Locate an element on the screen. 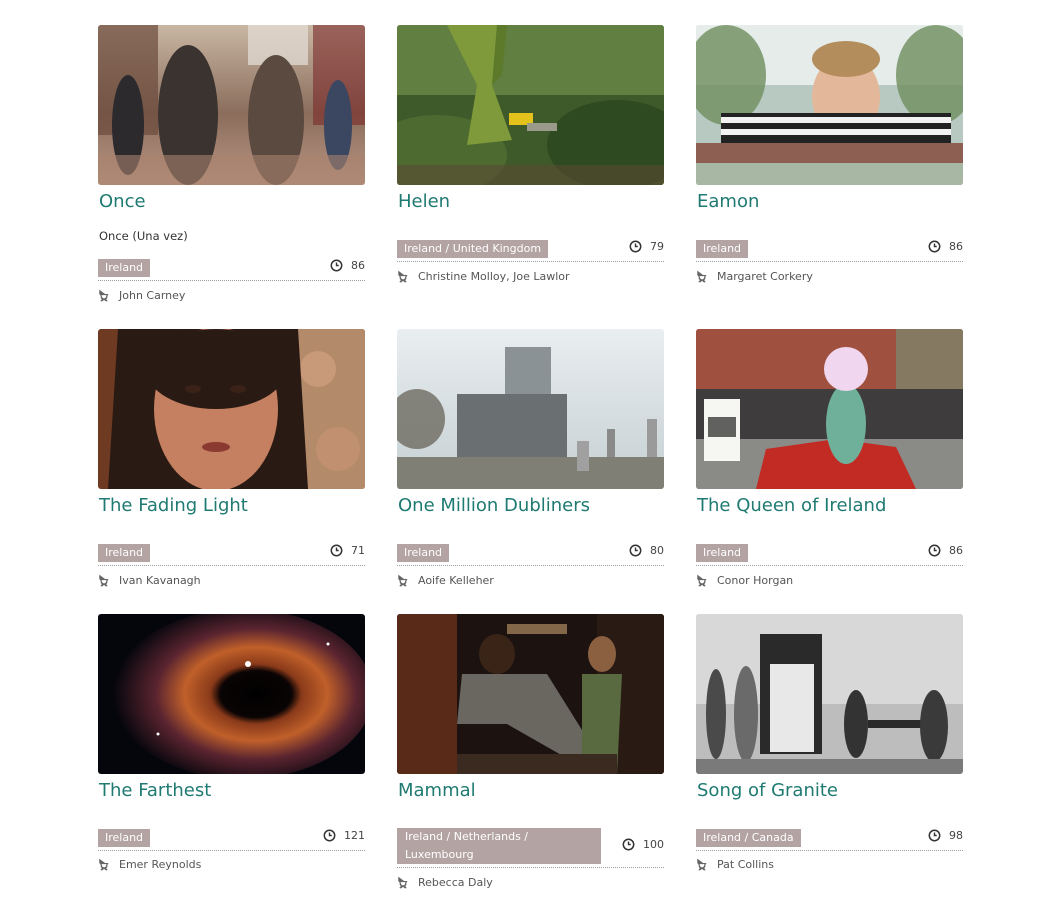  runtime-value: 80 is located at coordinates (657, 550).